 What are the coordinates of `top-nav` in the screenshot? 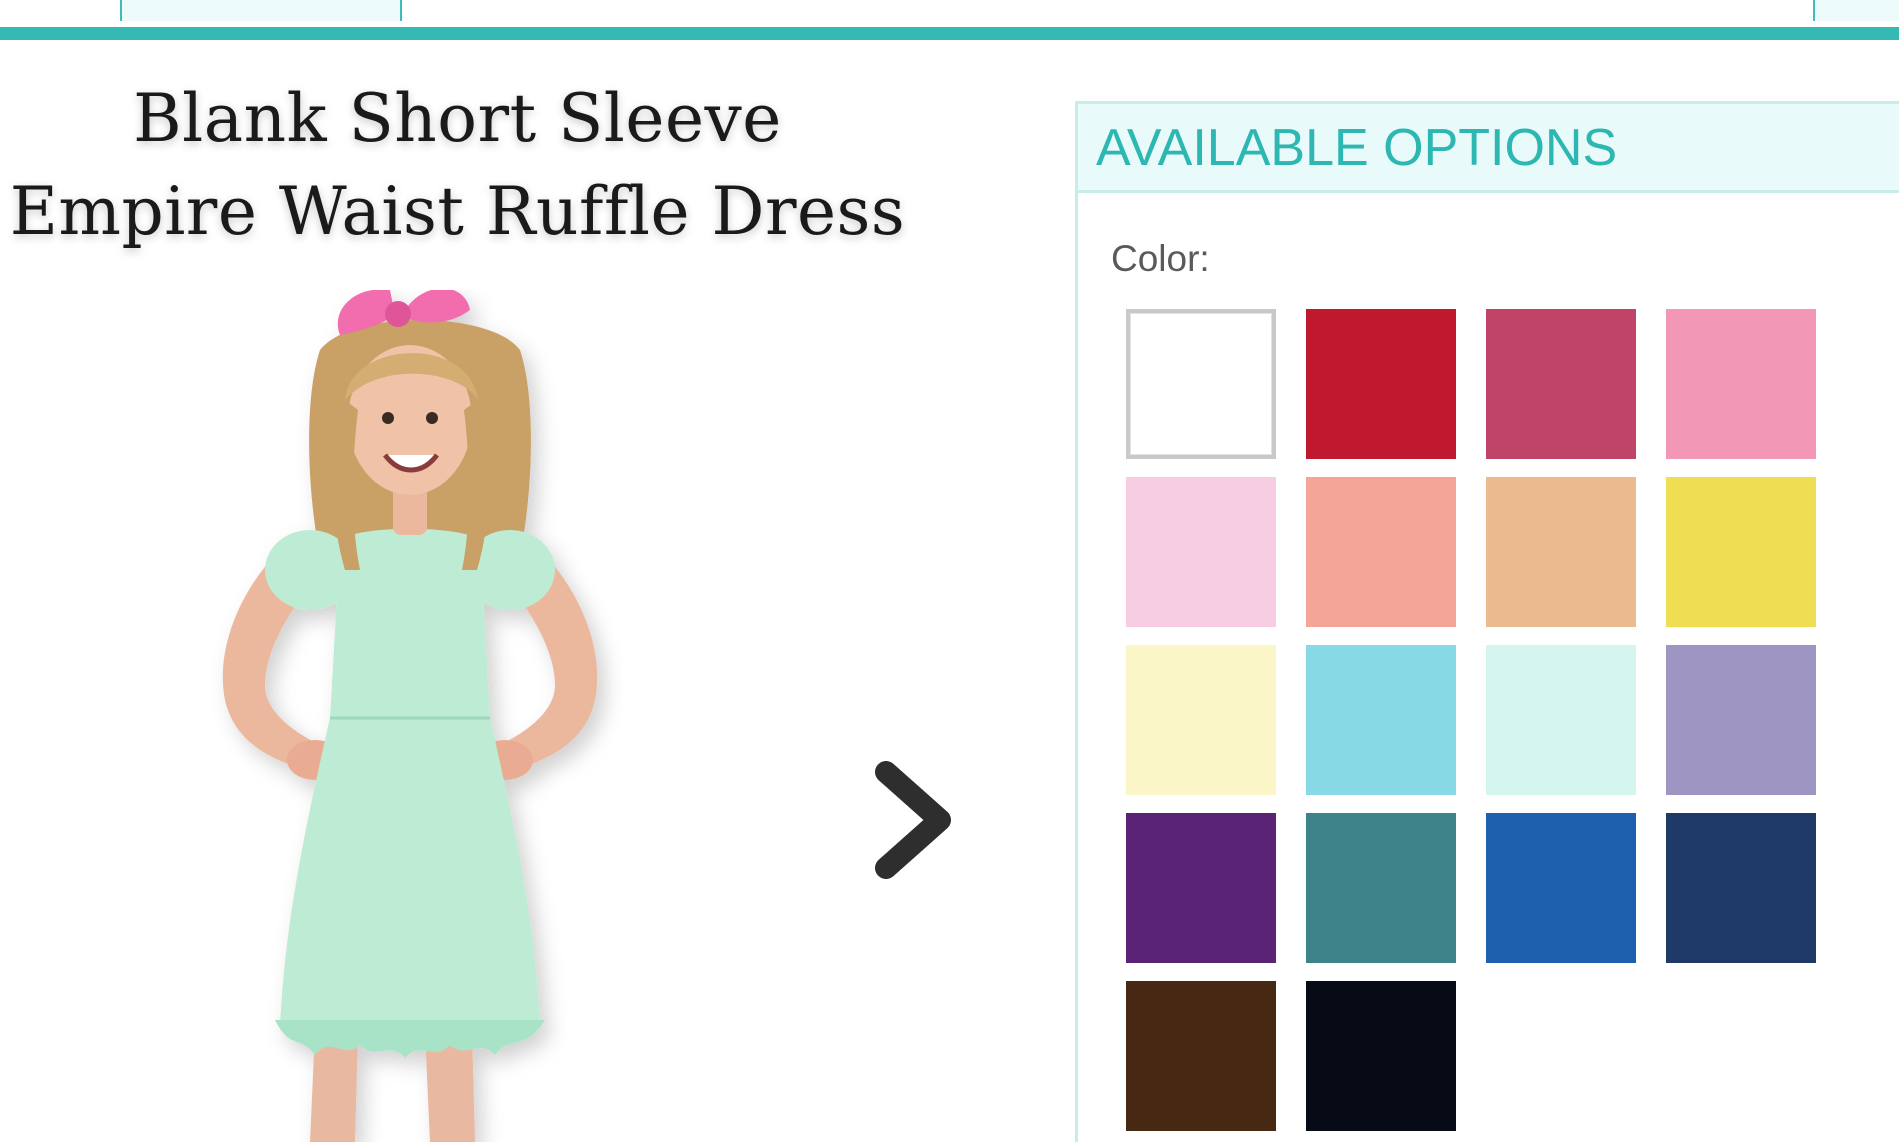 It's located at (949, 20).